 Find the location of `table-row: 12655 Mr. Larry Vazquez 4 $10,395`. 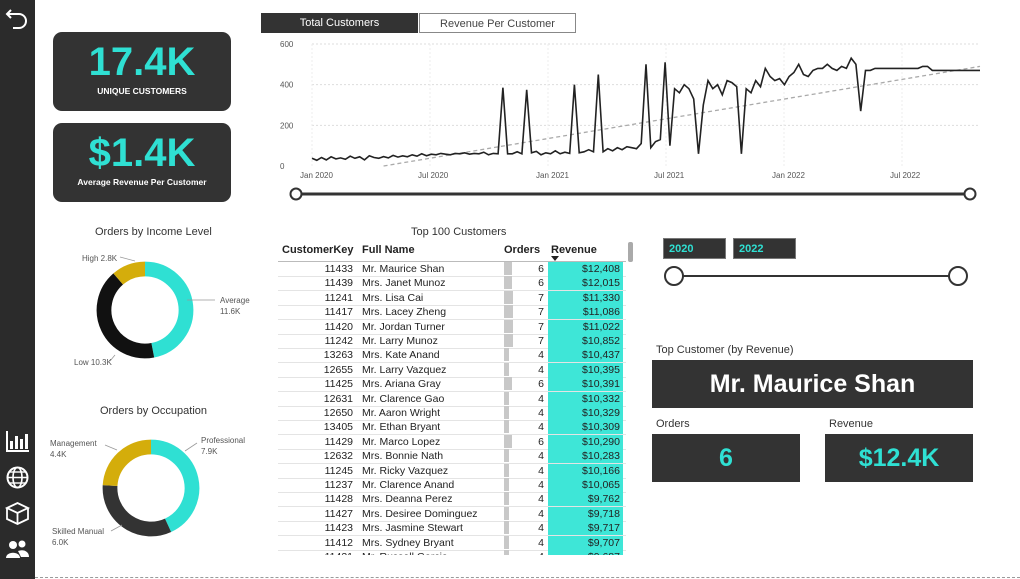

table-row: 12655 Mr. Larry Vazquez 4 $10,395 is located at coordinates (452, 370).